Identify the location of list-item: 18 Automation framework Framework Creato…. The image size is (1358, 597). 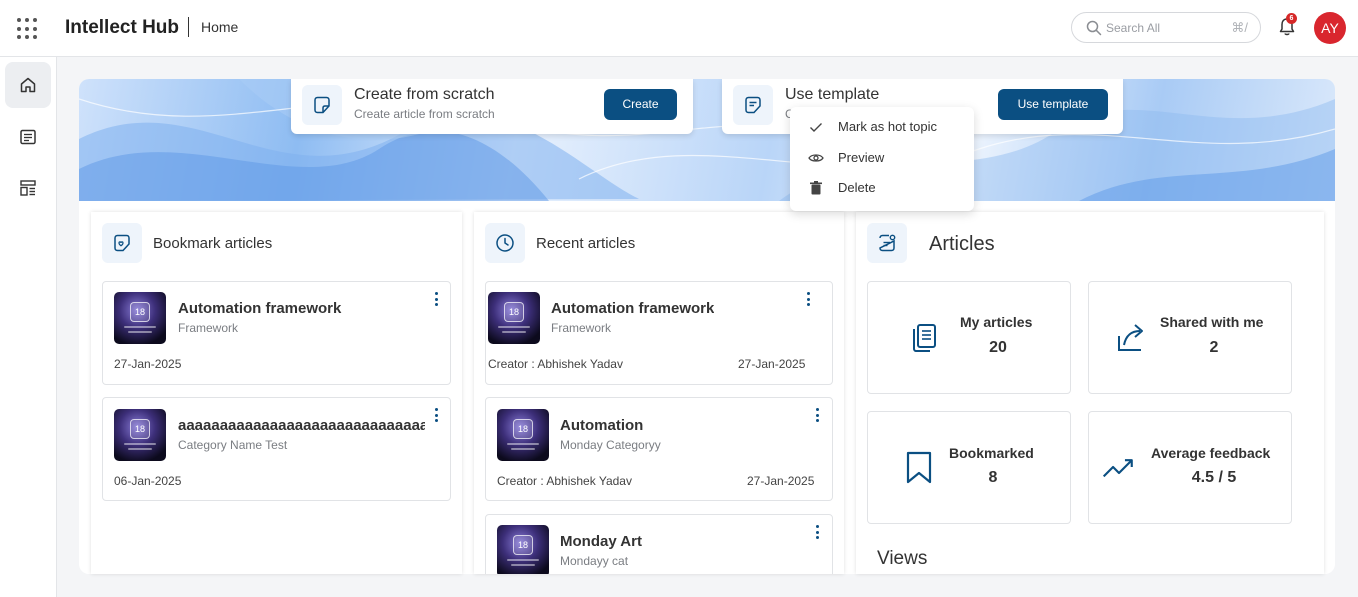
(659, 333).